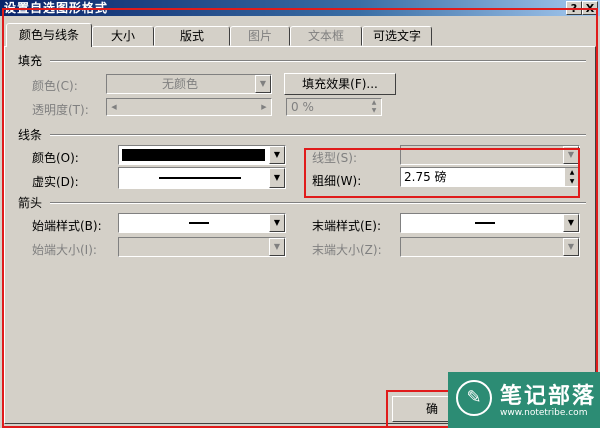  What do you see at coordinates (548, 396) in the screenshot?
I see `watermark-title: 笔记部落` at bounding box center [548, 396].